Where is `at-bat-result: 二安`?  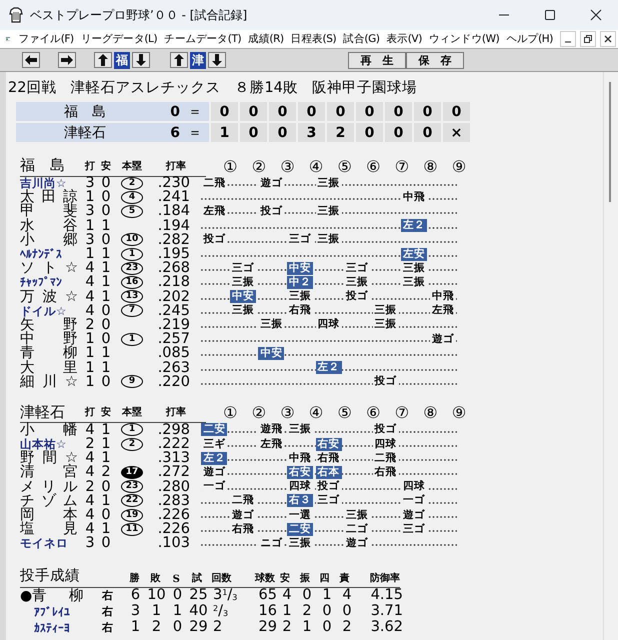 at-bat-result: 二安 is located at coordinates (299, 529).